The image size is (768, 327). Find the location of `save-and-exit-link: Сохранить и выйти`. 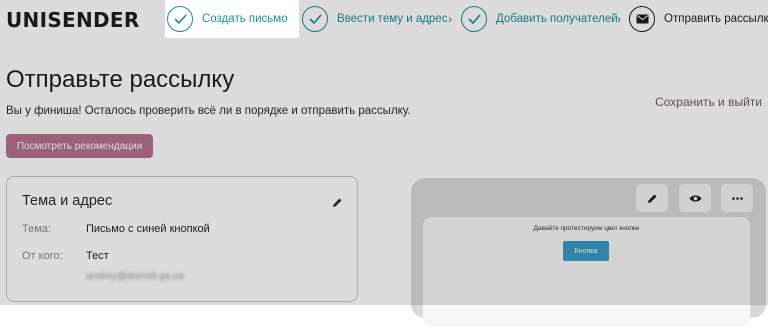

save-and-exit-link: Сохранить и выйти is located at coordinates (708, 102).